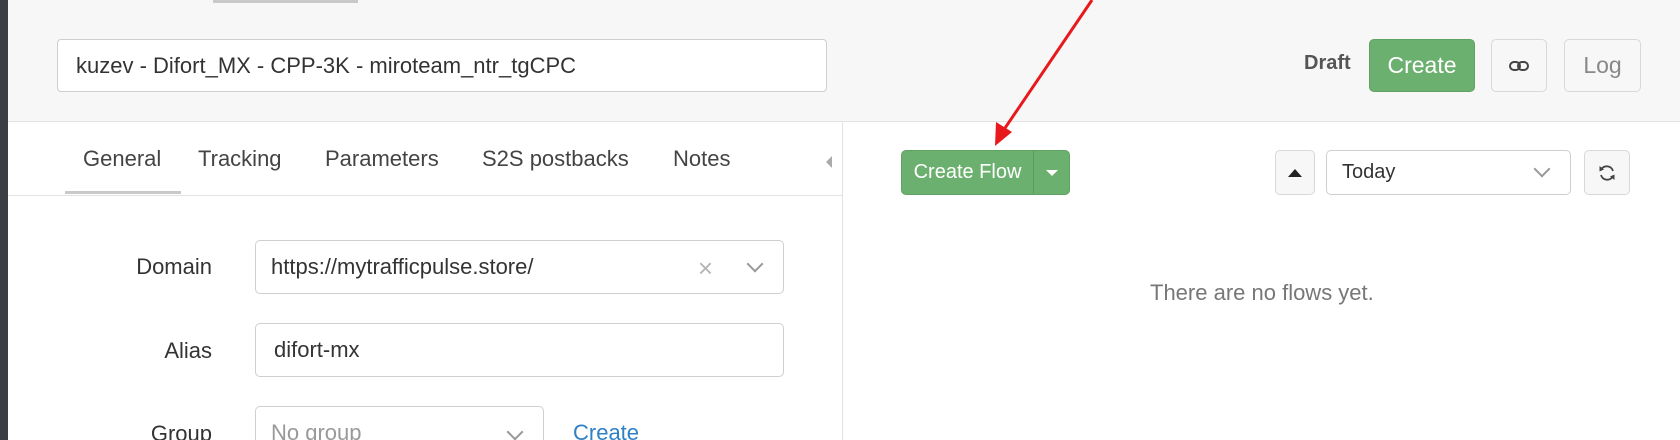  I want to click on log-button: Log, so click(1602, 65).